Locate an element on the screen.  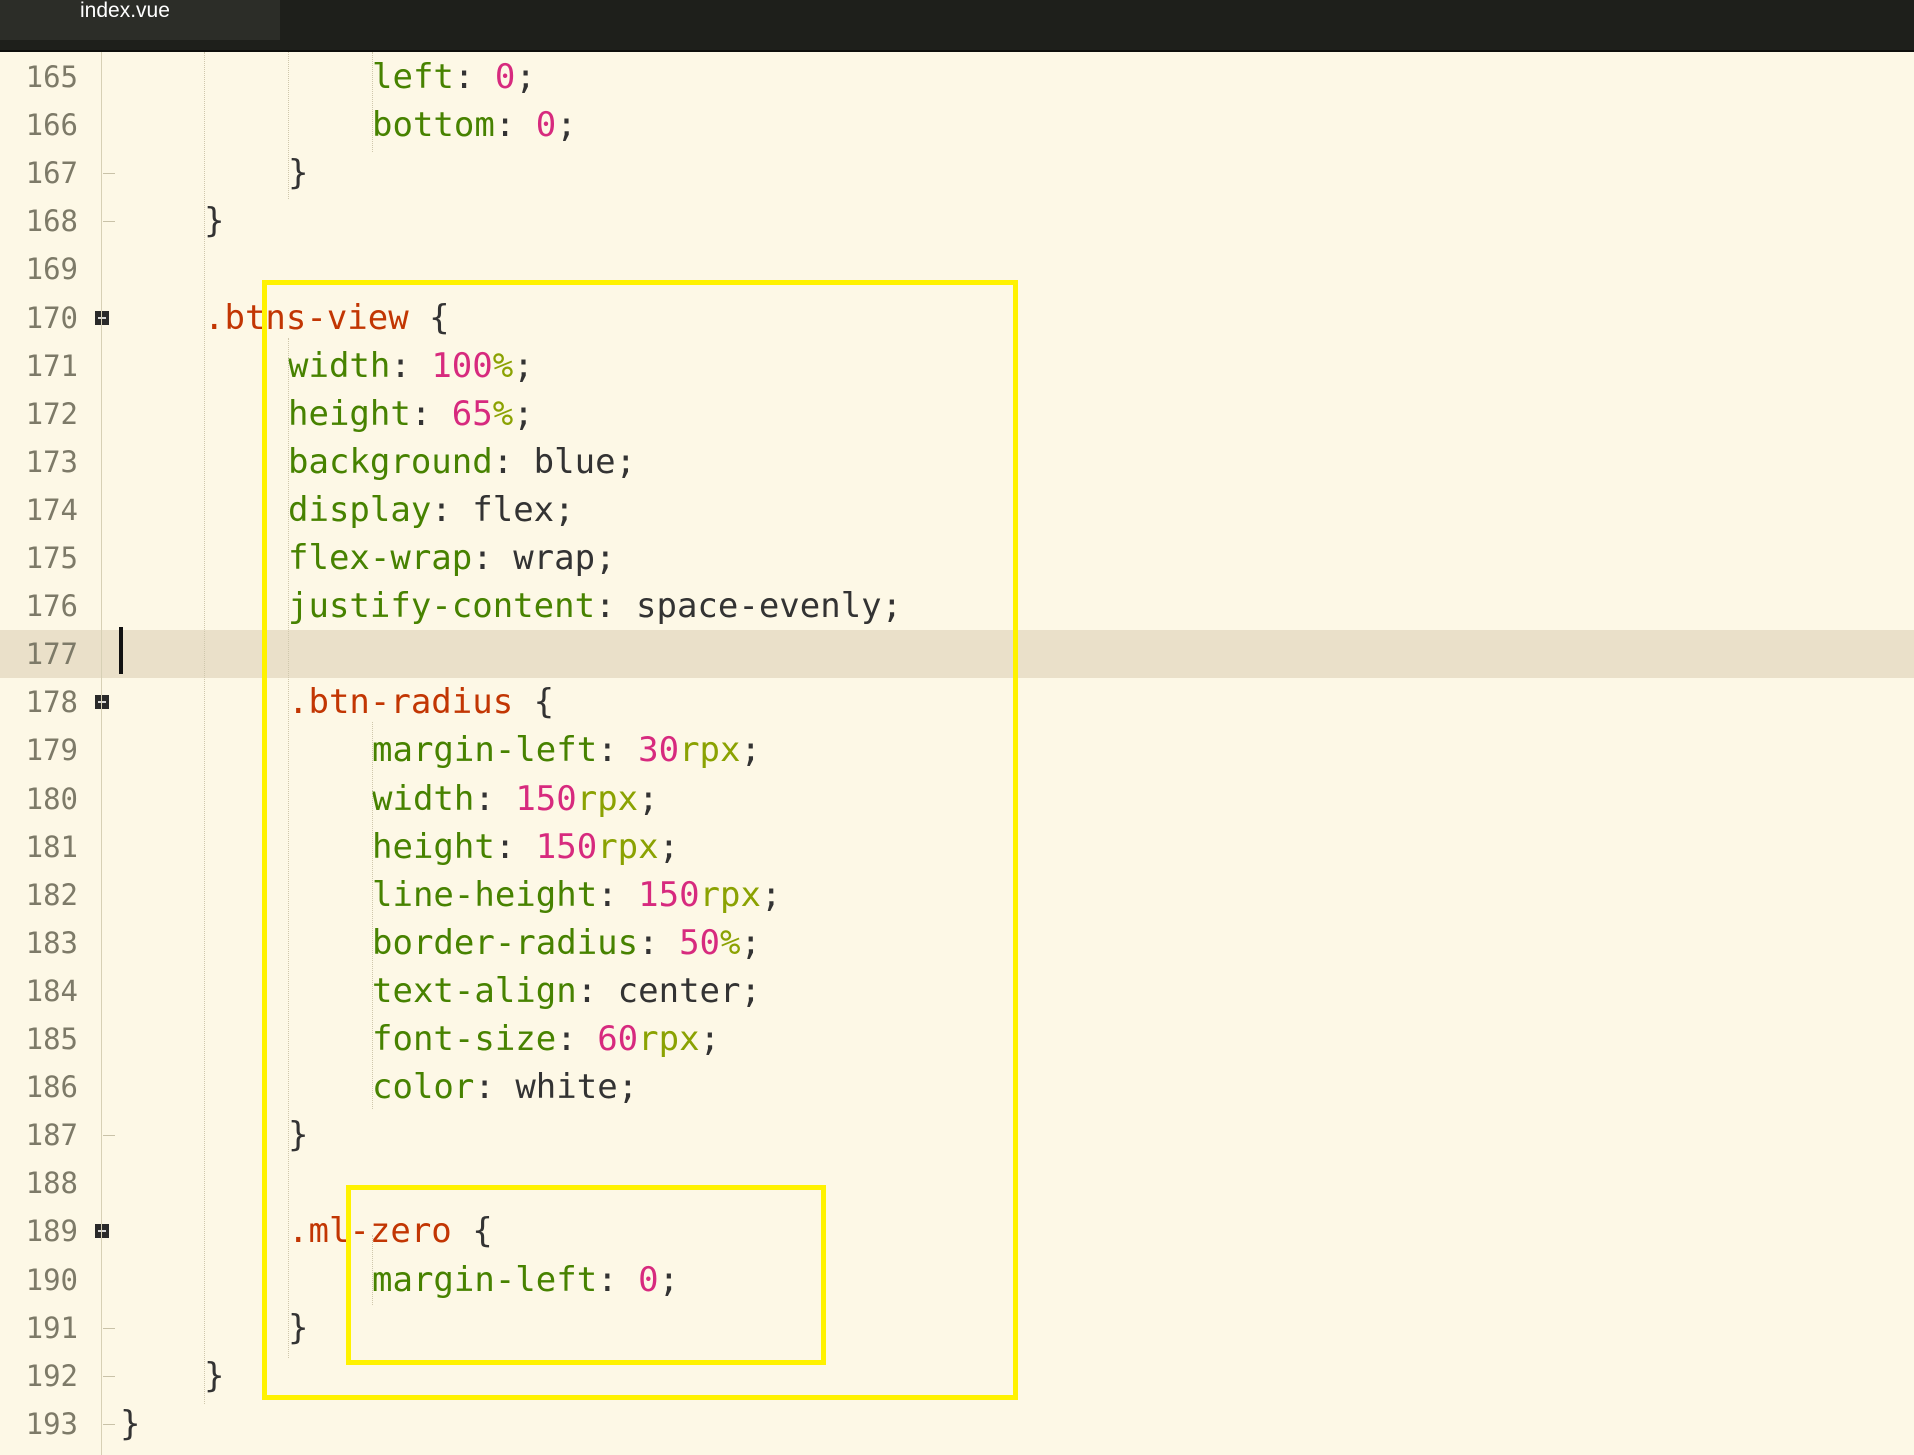
code-text: left: 0; is located at coordinates (454, 77).